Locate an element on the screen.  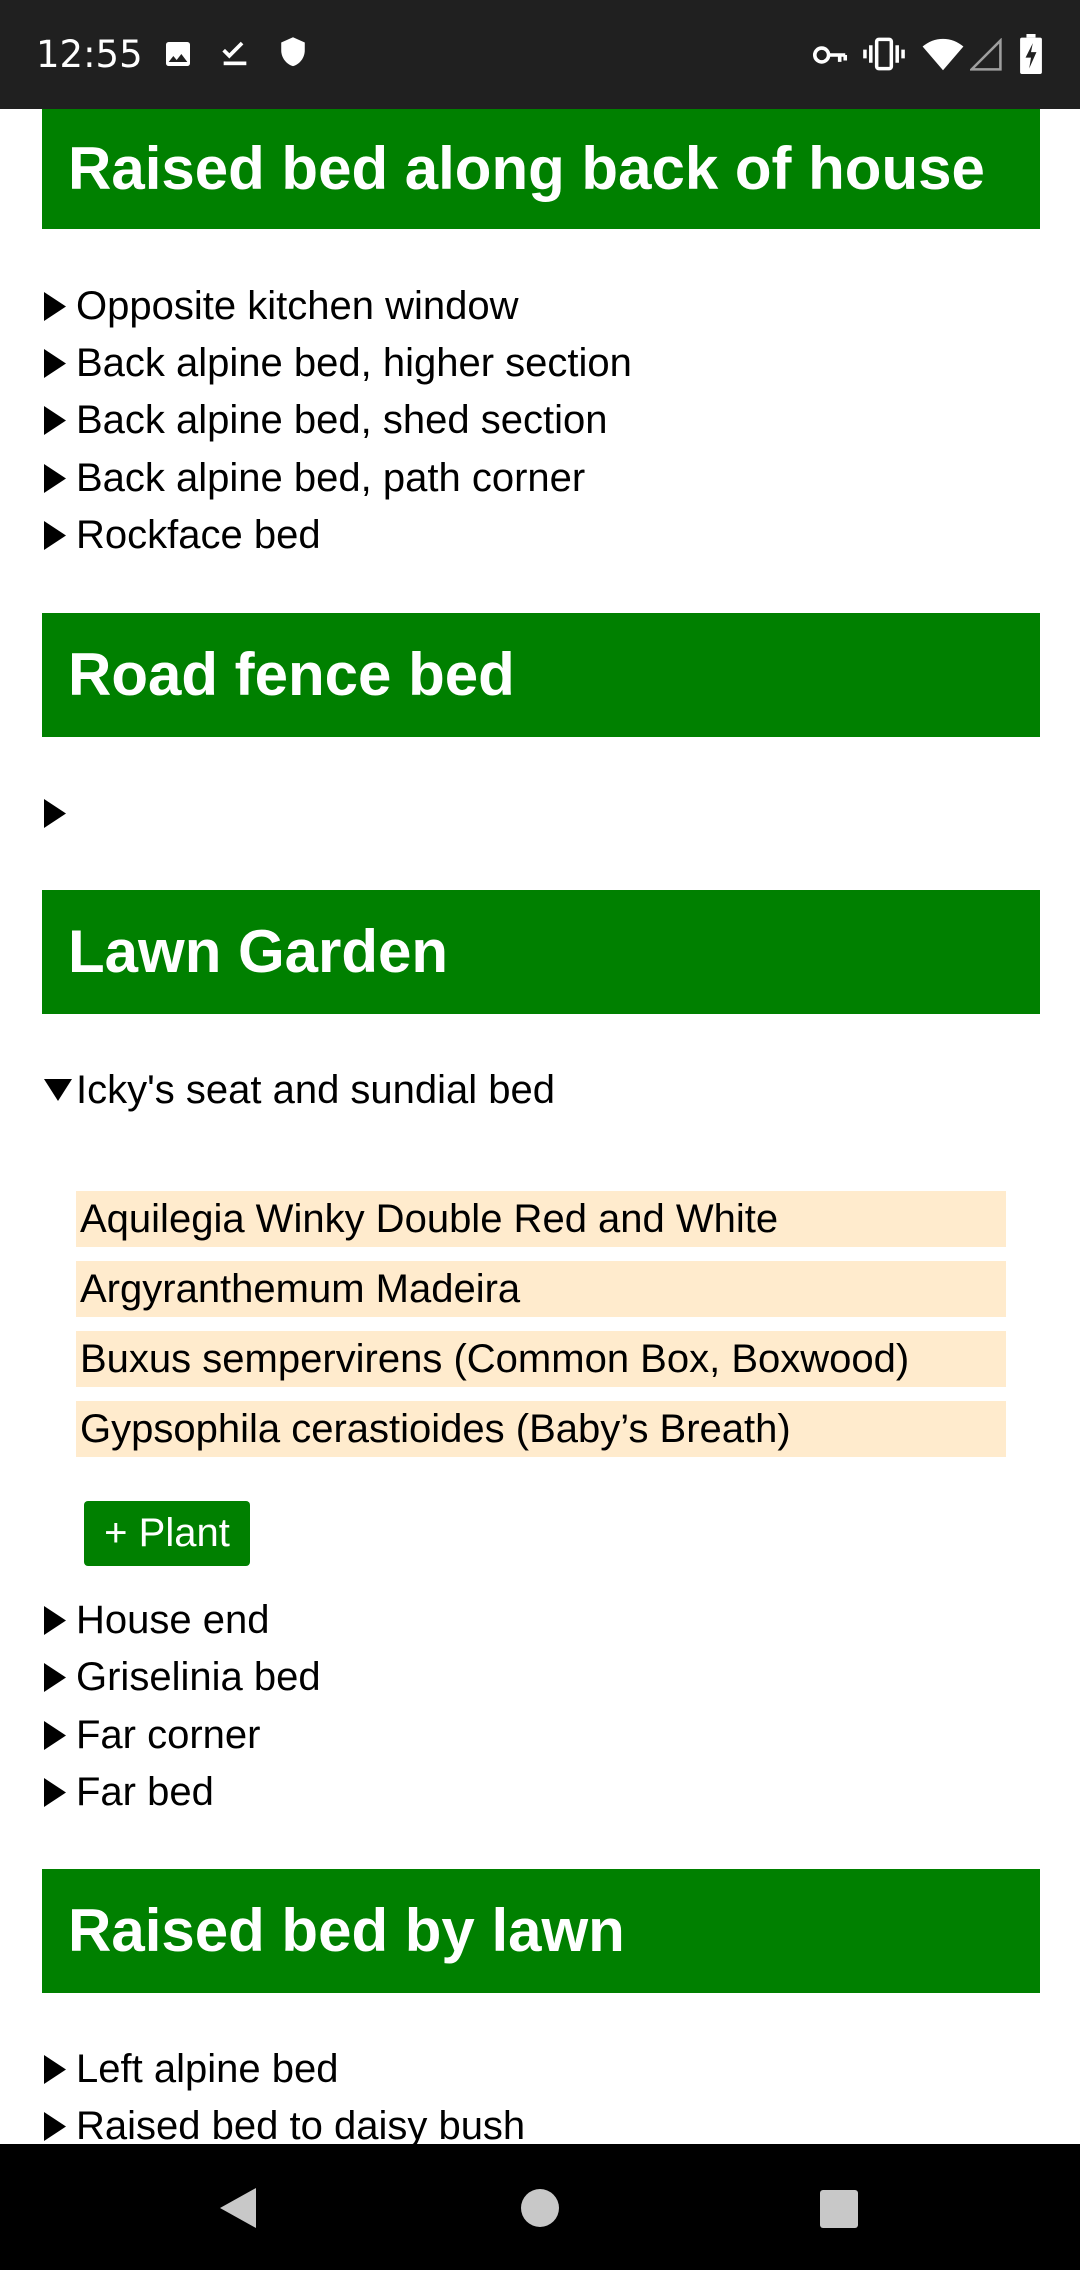
bed-label: Left alpine bed is located at coordinates (207, 2069).